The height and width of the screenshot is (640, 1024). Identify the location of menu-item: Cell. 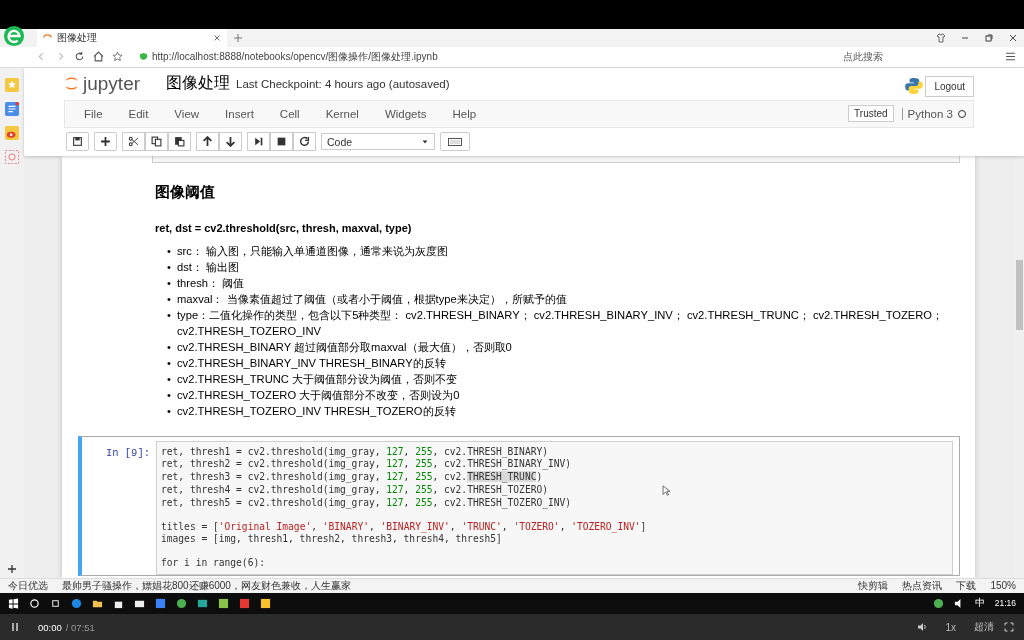
(289, 113).